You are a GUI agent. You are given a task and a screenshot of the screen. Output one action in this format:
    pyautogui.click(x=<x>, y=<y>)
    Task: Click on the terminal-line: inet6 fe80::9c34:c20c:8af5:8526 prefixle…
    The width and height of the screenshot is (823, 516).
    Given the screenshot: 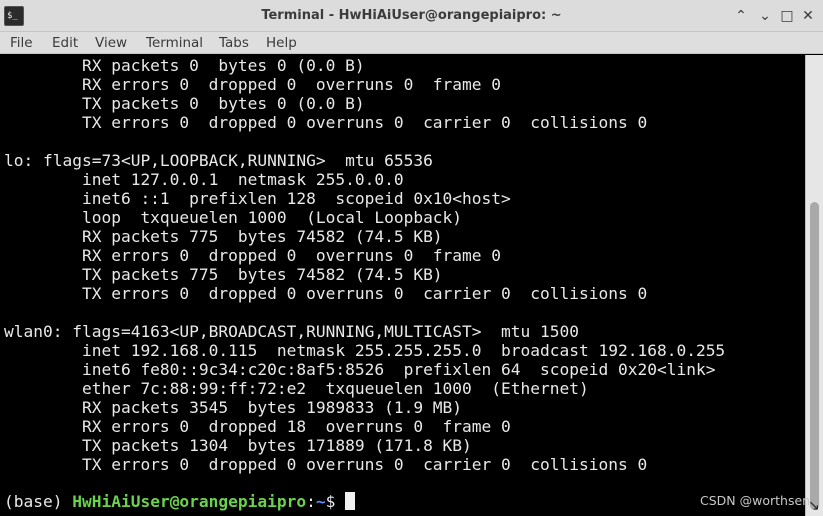 What is the action you would take?
    pyautogui.click(x=360, y=369)
    